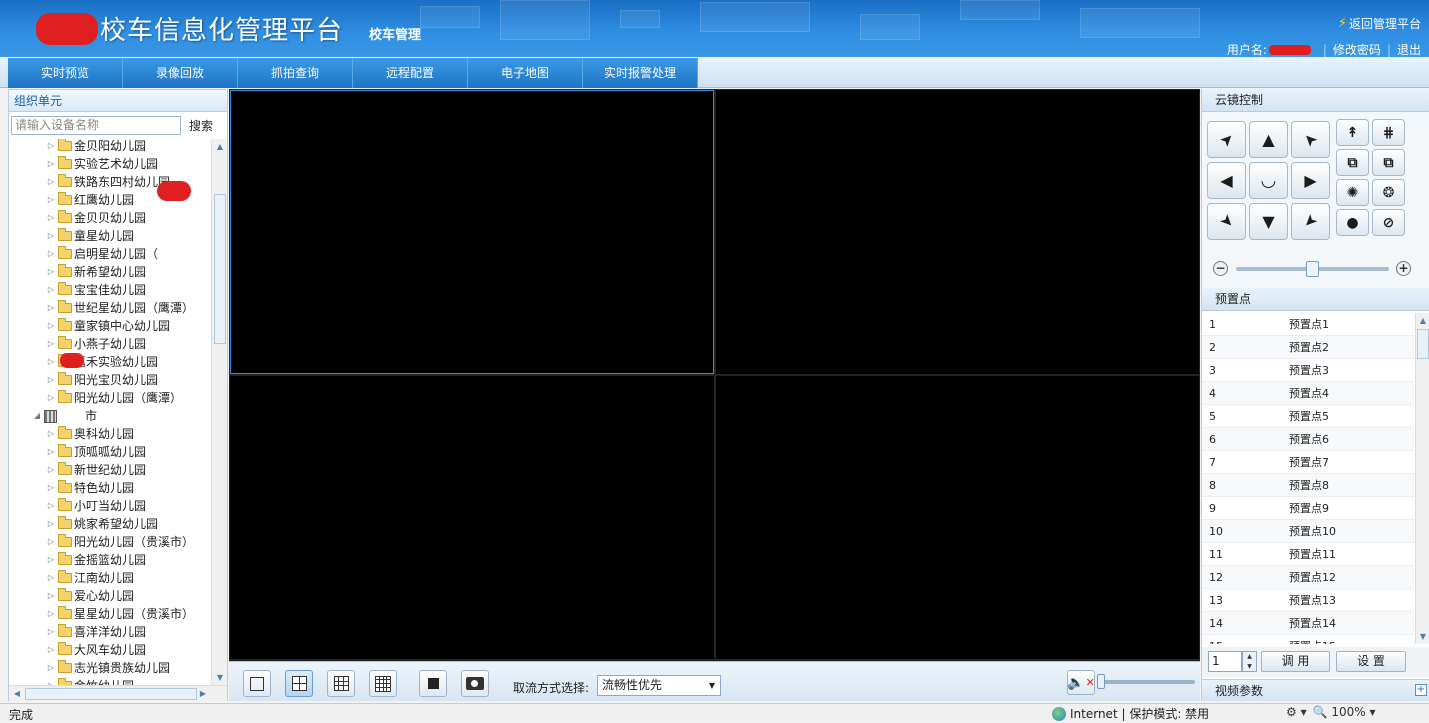 The image size is (1429, 723). What do you see at coordinates (1310, 180) in the screenshot?
I see `ptz-right-button: ▶` at bounding box center [1310, 180].